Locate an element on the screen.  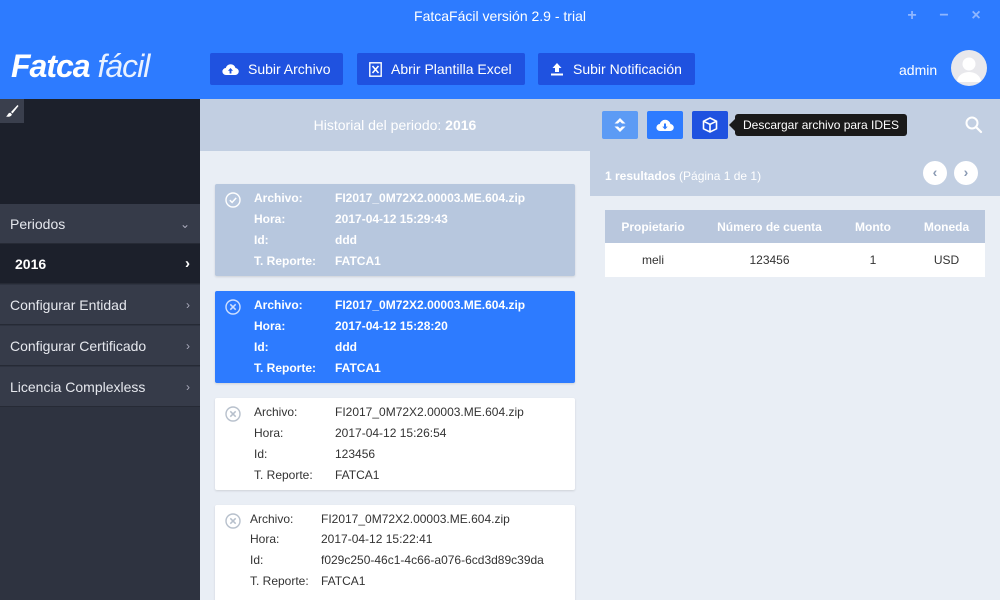
maximize-icon: + is located at coordinates (912, 16).